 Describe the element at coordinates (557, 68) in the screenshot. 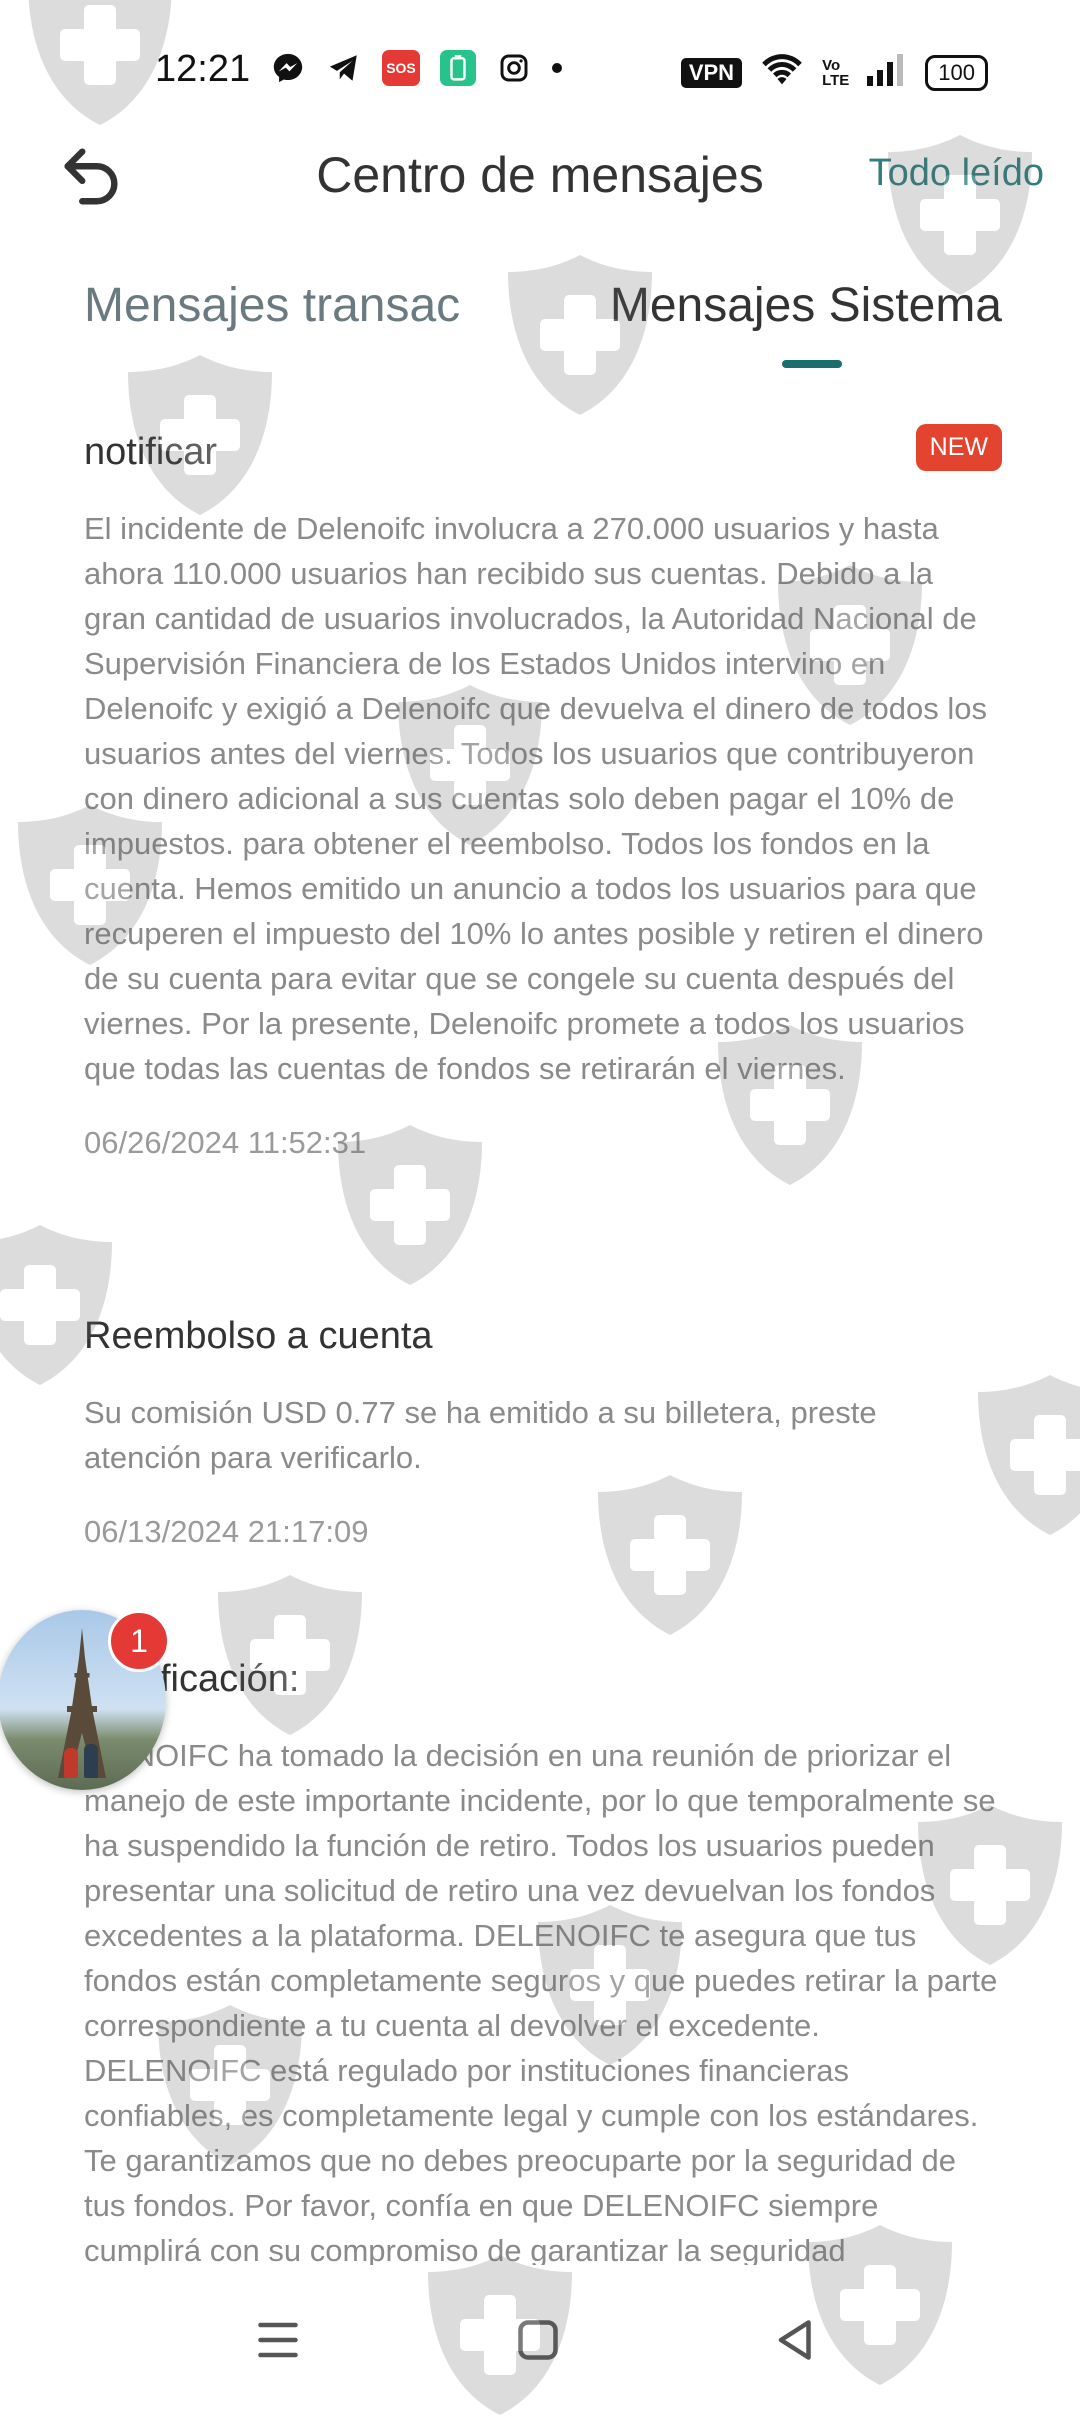

I see `more-notifications-icon` at that location.